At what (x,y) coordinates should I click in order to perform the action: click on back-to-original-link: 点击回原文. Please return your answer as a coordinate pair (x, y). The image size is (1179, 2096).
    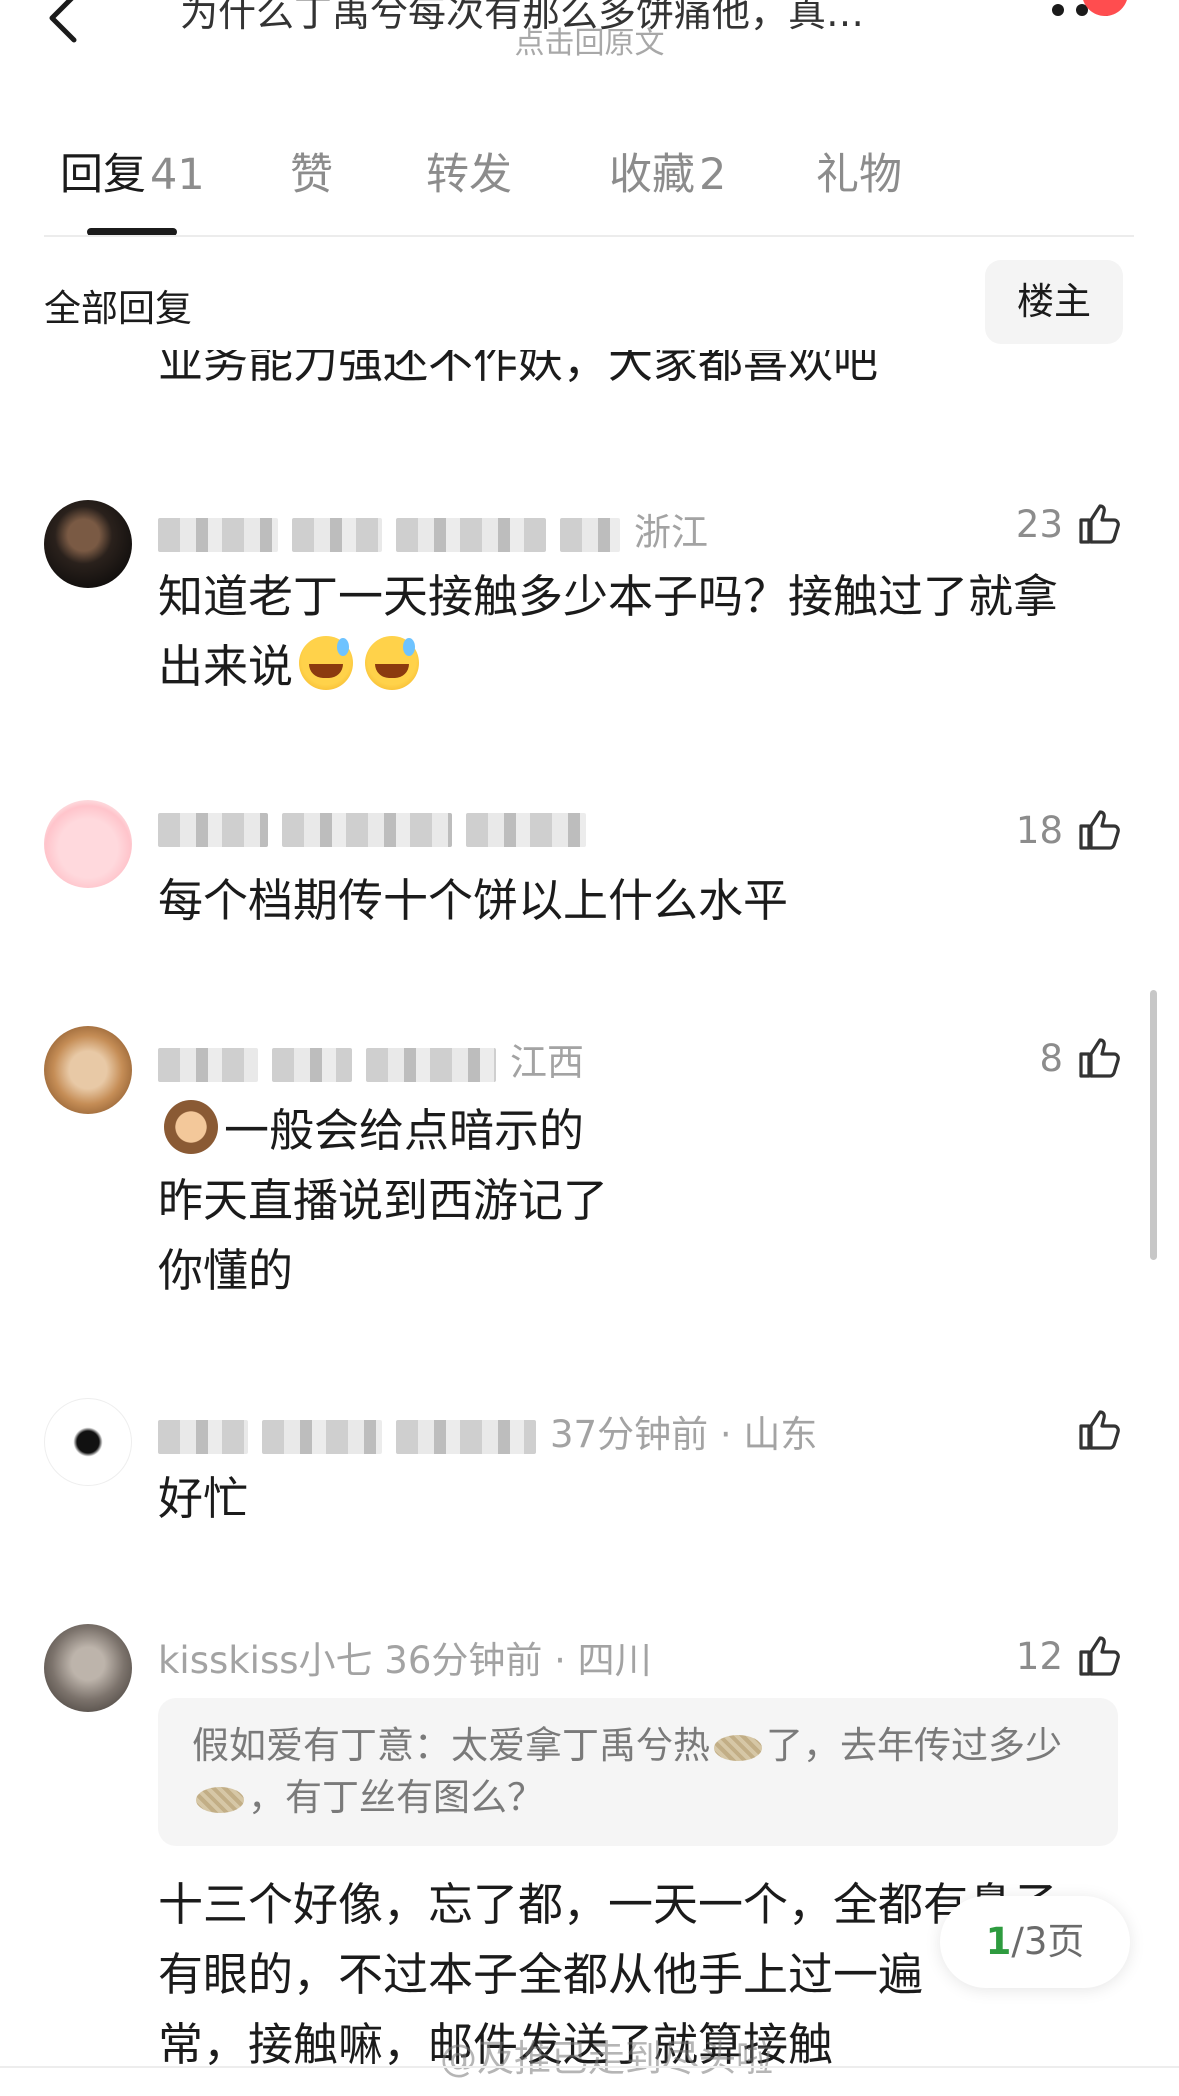
    Looking at the image, I should click on (589, 40).